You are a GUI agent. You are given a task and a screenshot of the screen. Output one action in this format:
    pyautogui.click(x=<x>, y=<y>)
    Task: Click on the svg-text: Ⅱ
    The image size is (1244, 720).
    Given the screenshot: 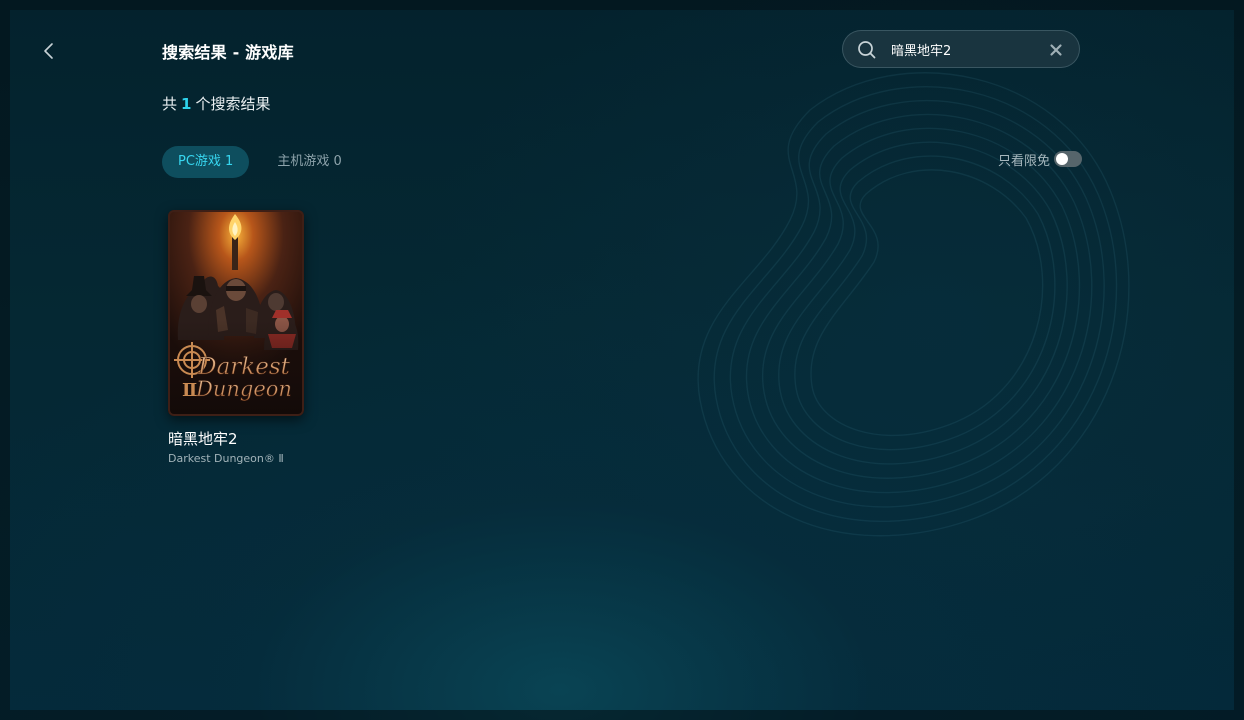 What is the action you would take?
    pyautogui.click(x=189, y=390)
    